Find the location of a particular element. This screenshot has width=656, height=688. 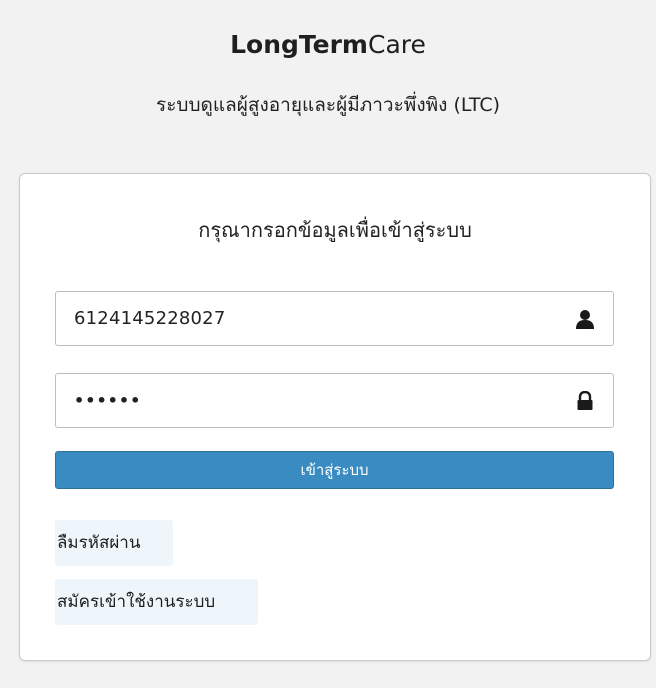

lock-icon is located at coordinates (585, 400).